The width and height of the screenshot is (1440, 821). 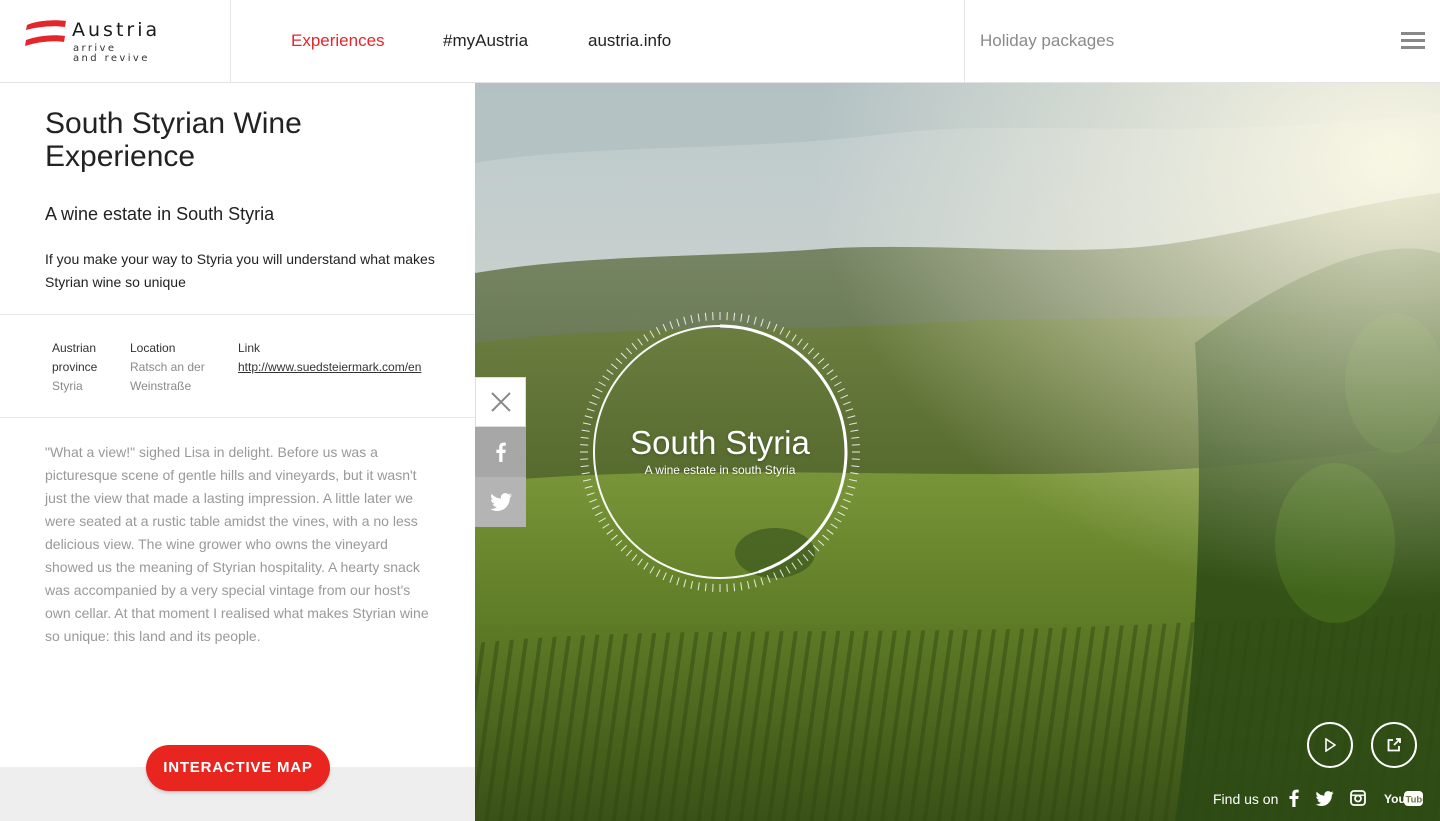 I want to click on nav-austria-info: austria.info, so click(x=629, y=41).